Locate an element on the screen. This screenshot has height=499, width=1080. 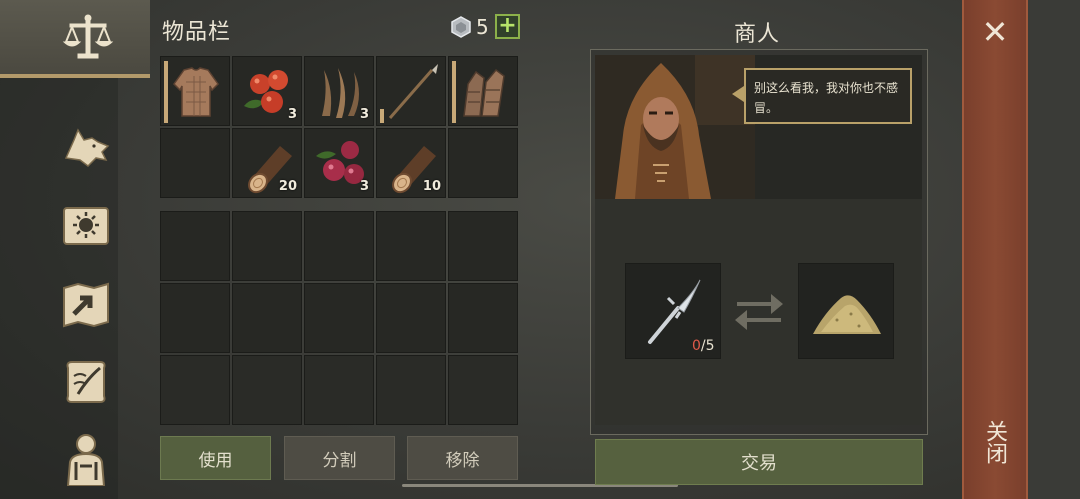
nav-trade-button is located at coordinates (88, 38).